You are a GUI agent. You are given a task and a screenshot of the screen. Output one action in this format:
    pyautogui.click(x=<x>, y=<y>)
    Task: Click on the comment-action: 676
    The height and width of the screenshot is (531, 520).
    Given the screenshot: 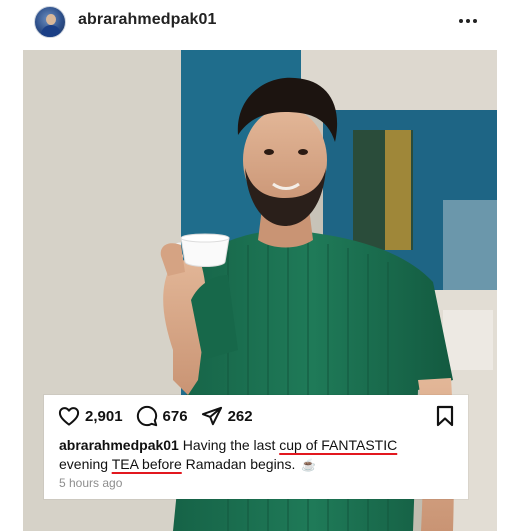 What is the action you would take?
    pyautogui.click(x=162, y=416)
    